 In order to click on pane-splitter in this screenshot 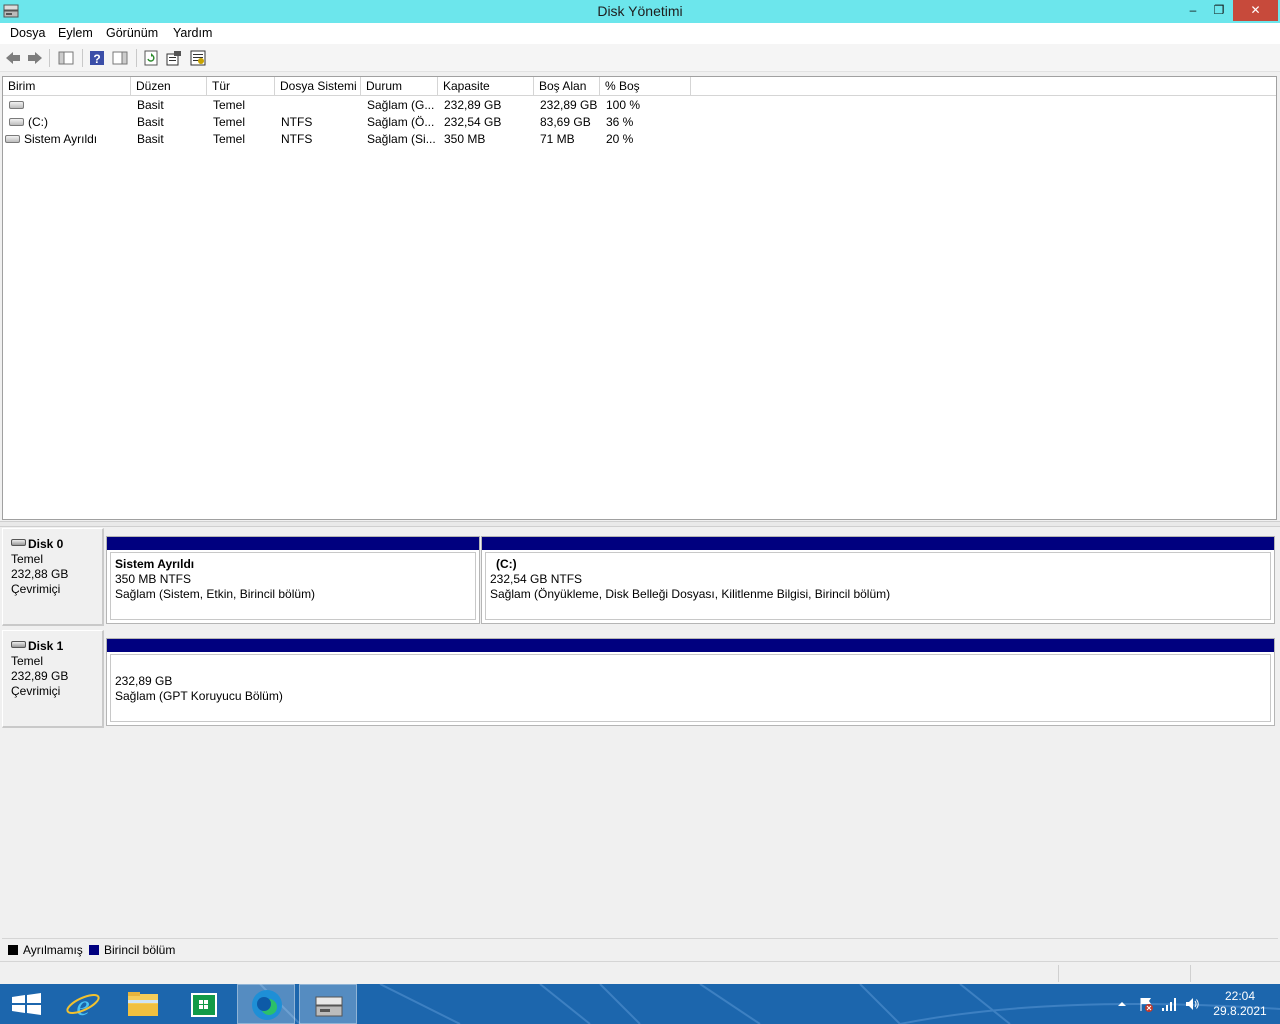, I will do `click(640, 524)`.